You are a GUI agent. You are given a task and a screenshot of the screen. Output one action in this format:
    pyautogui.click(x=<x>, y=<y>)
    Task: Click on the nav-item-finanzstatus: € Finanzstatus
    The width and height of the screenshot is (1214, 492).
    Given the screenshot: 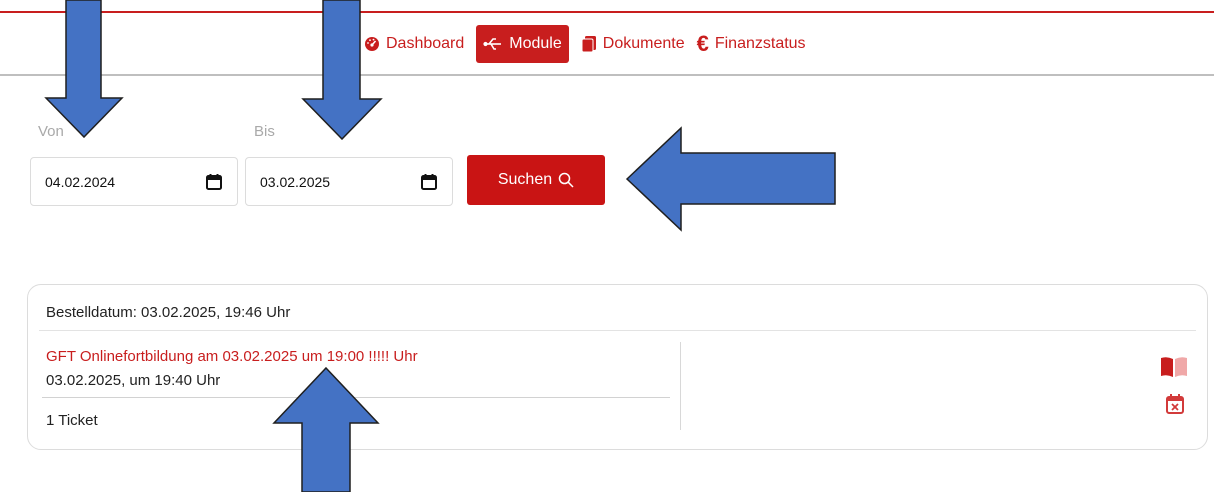 What is the action you would take?
    pyautogui.click(x=751, y=44)
    